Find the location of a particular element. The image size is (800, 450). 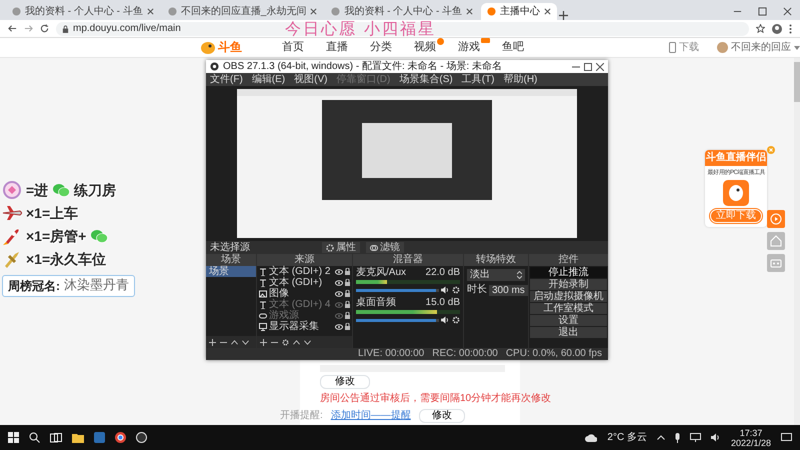

control-button: 启动虚拟摄像机 is located at coordinates (568, 296).